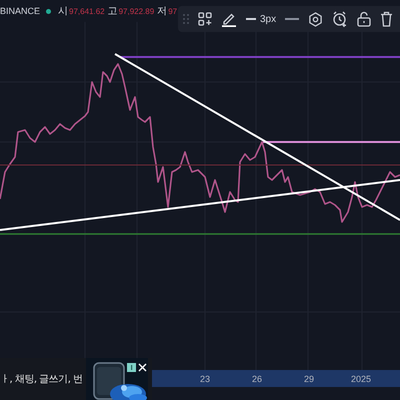  I want to click on time-label: 26, so click(256, 379).